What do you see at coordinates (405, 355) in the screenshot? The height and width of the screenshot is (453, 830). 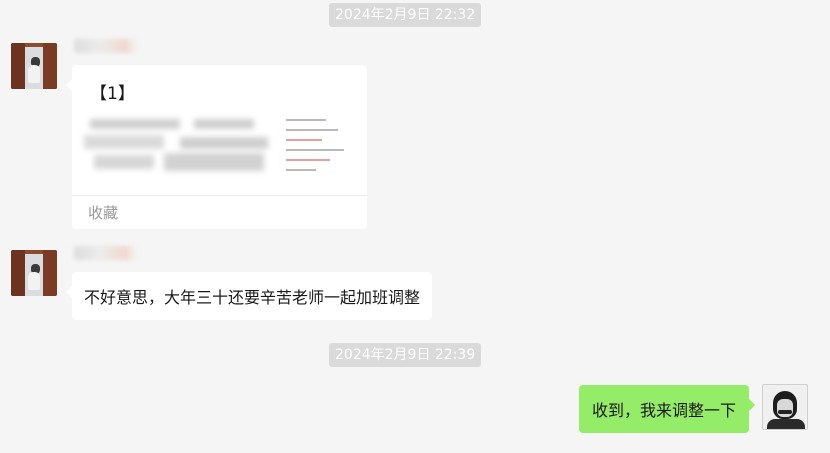 I see `timestamp-2: 2024年2月9日 22:39` at bounding box center [405, 355].